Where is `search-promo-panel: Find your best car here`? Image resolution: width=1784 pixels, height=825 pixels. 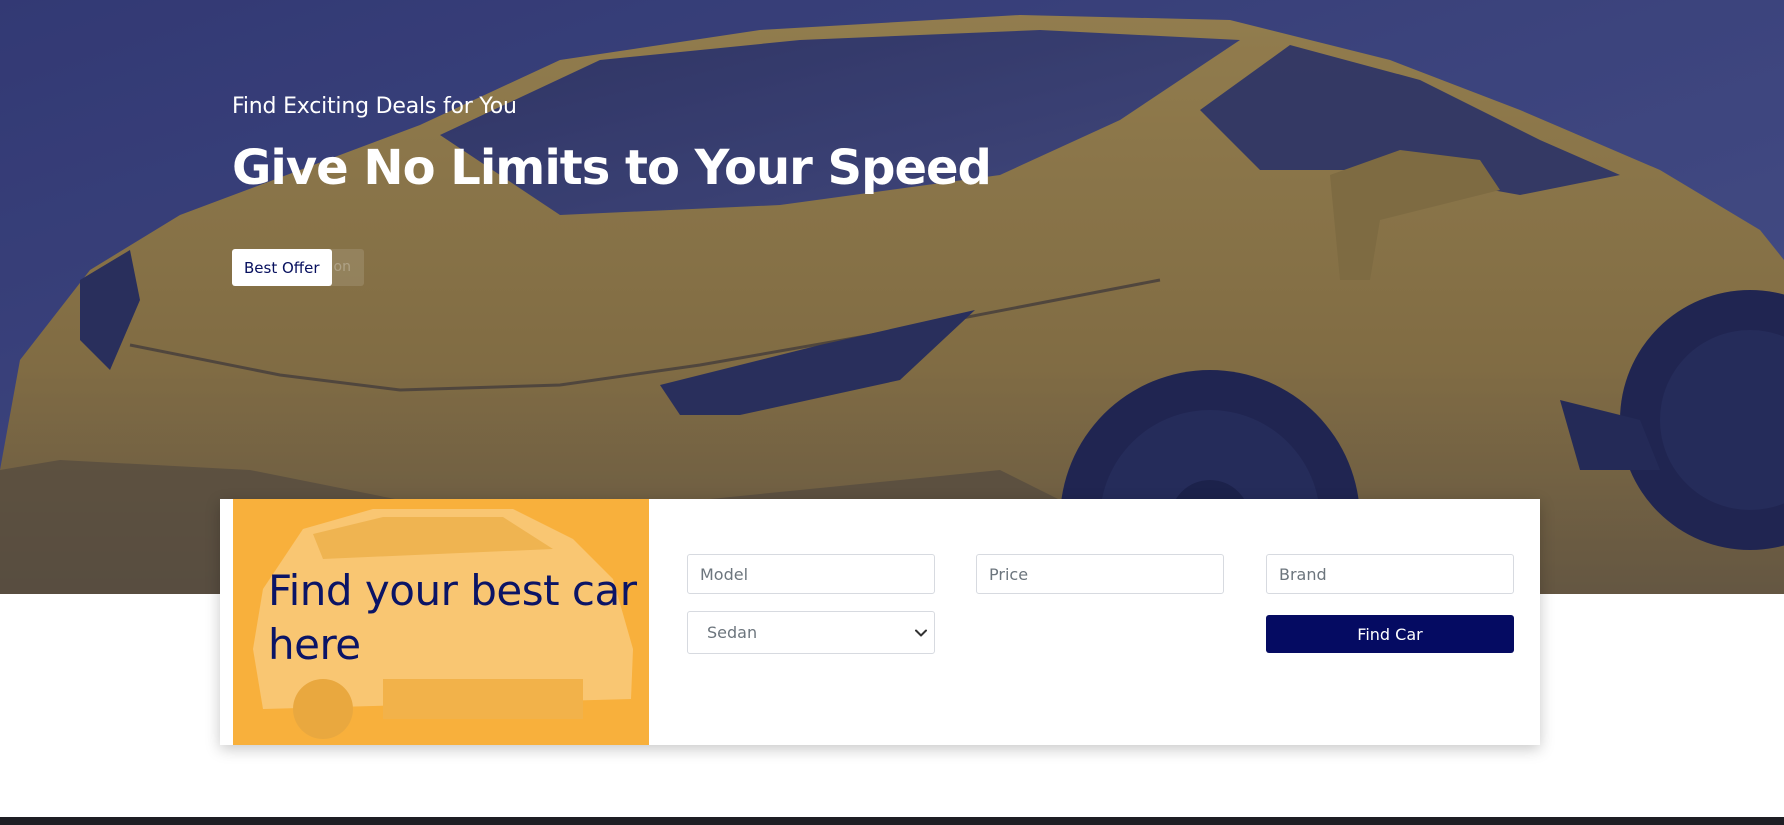 search-promo-panel: Find your best car here is located at coordinates (441, 622).